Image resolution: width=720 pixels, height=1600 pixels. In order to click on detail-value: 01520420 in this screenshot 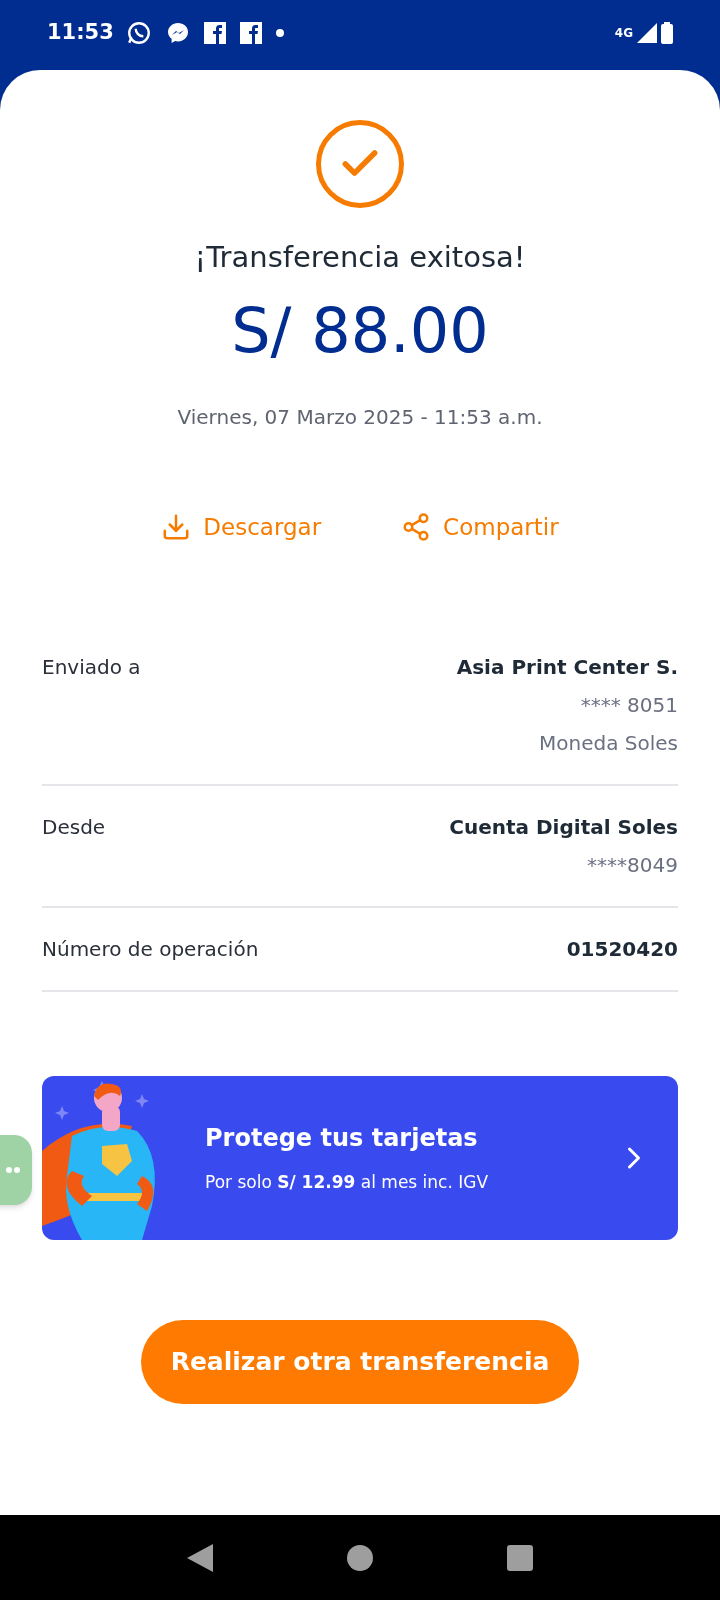, I will do `click(622, 949)`.